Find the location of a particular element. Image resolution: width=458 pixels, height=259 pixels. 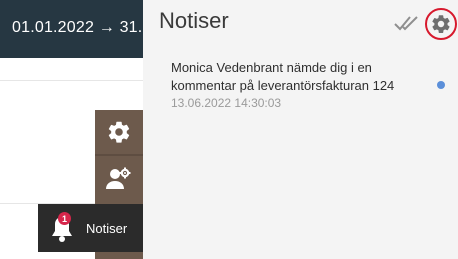

double-check-icon is located at coordinates (406, 23).